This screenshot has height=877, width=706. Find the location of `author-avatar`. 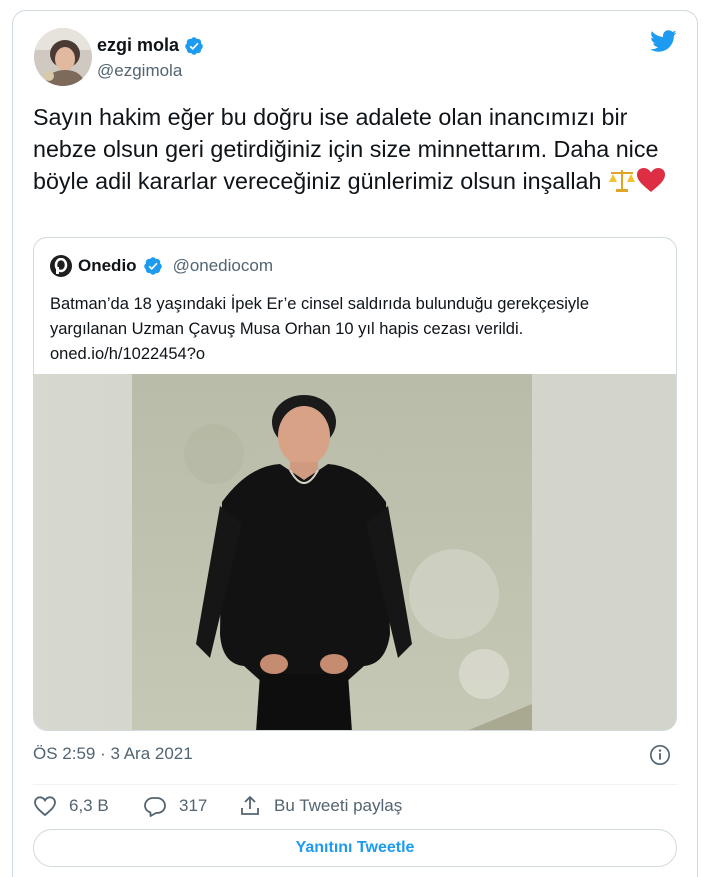

author-avatar is located at coordinates (63, 57).